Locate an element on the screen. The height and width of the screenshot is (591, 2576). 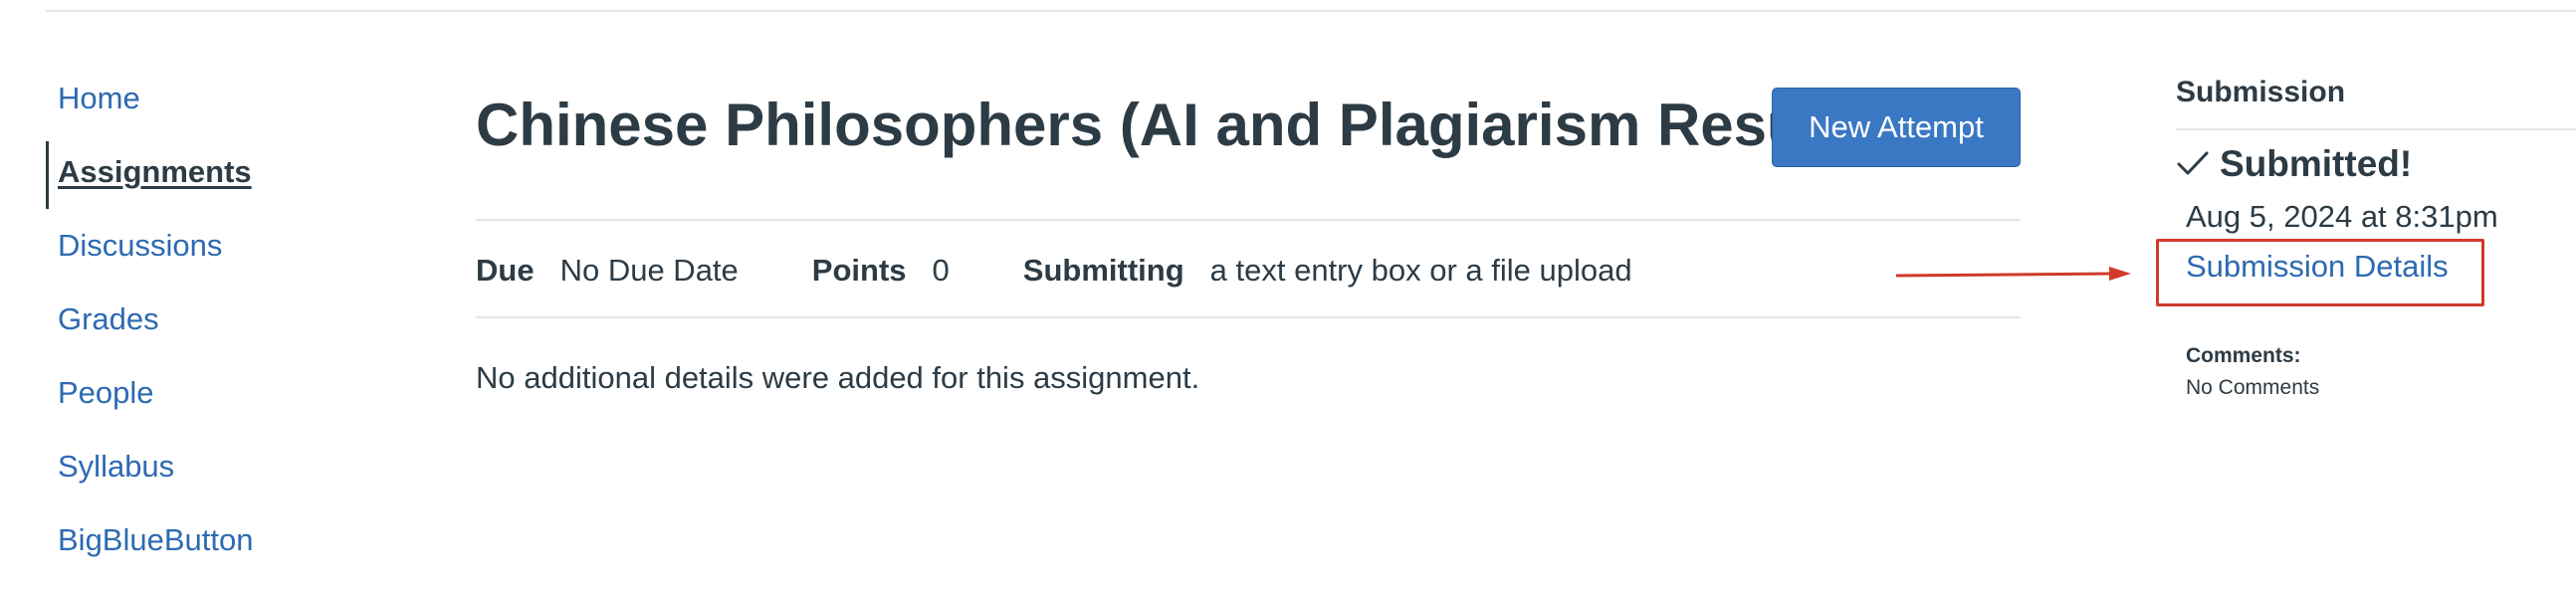
points-detail: Points 0 is located at coordinates (881, 271).